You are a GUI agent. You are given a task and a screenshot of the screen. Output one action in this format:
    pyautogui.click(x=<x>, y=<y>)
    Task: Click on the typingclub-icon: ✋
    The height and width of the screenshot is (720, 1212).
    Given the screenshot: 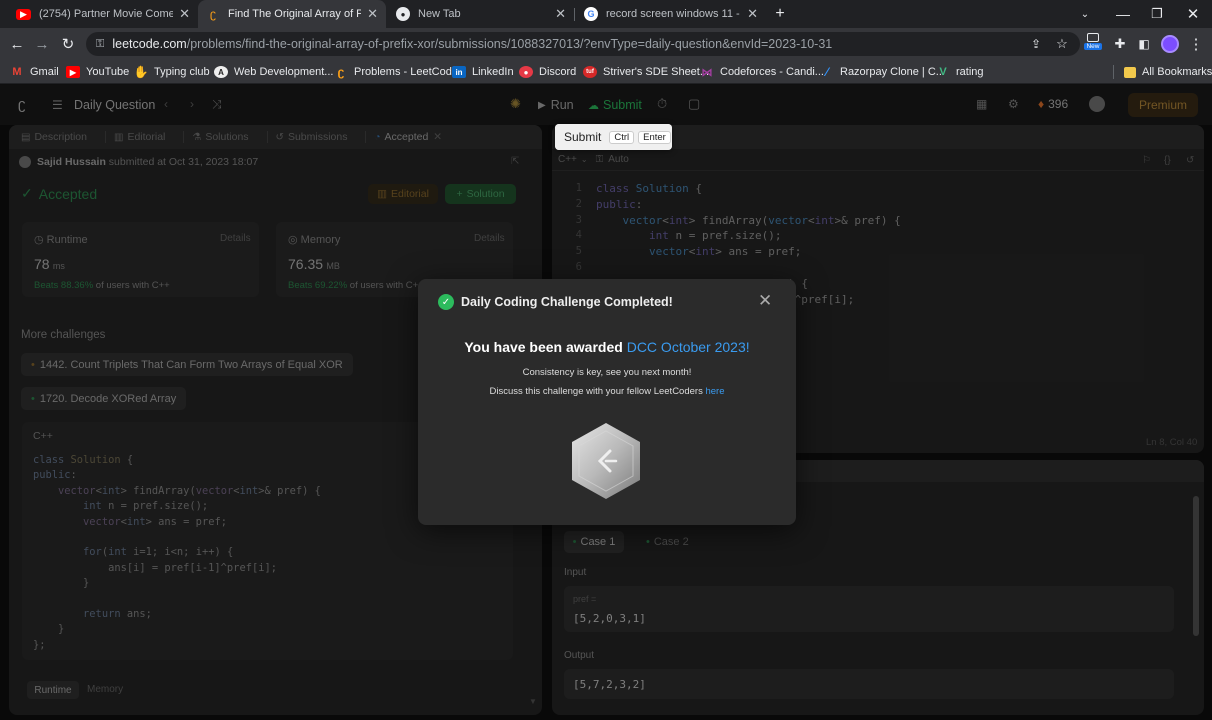 What is the action you would take?
    pyautogui.click(x=141, y=72)
    